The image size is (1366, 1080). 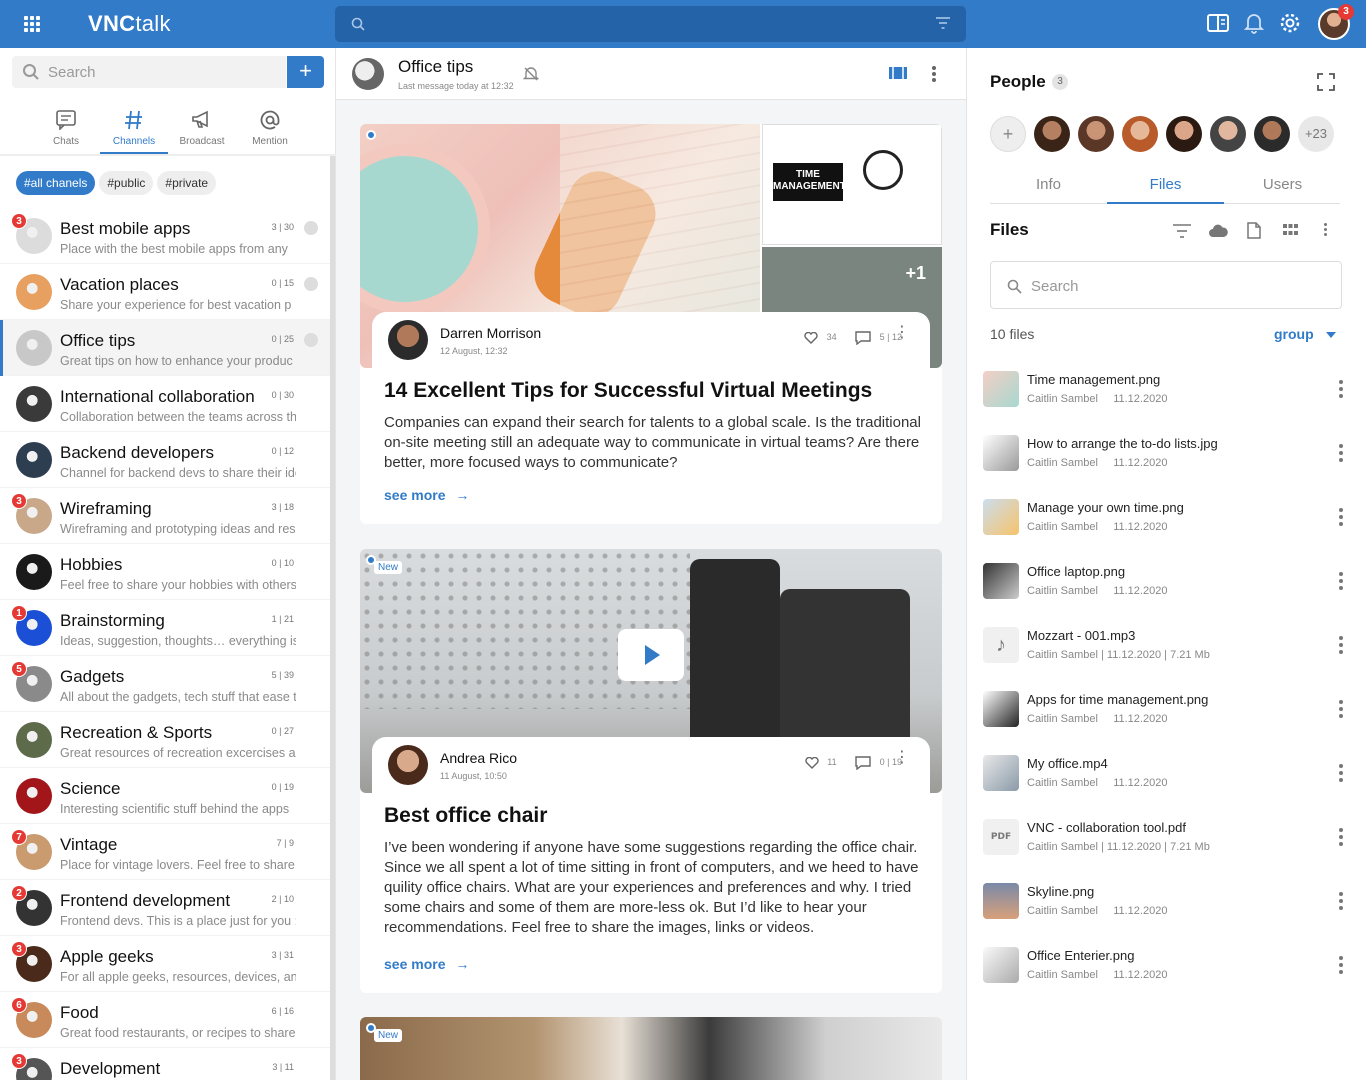 What do you see at coordinates (187, 183) in the screenshot?
I see `chip-private: #private` at bounding box center [187, 183].